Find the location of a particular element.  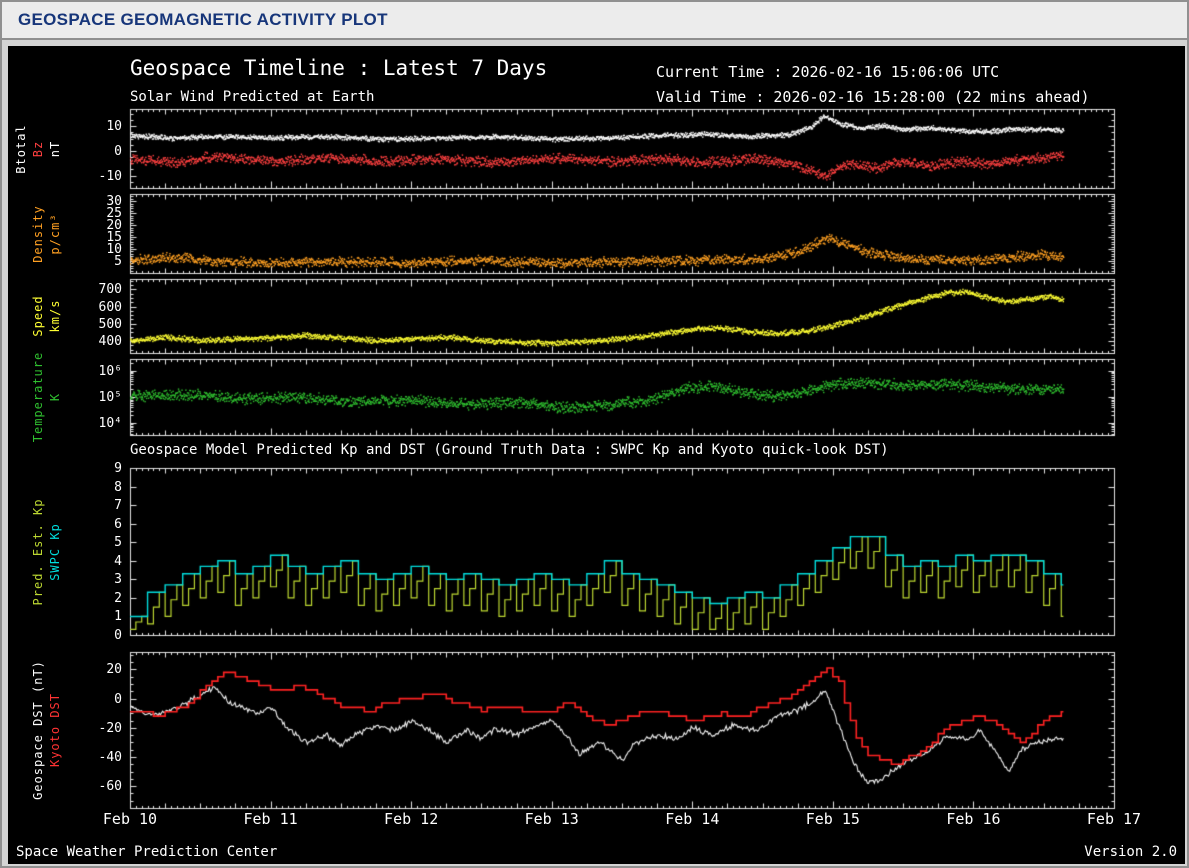

y-tick-label: 10⁶ is located at coordinates (110, 371).